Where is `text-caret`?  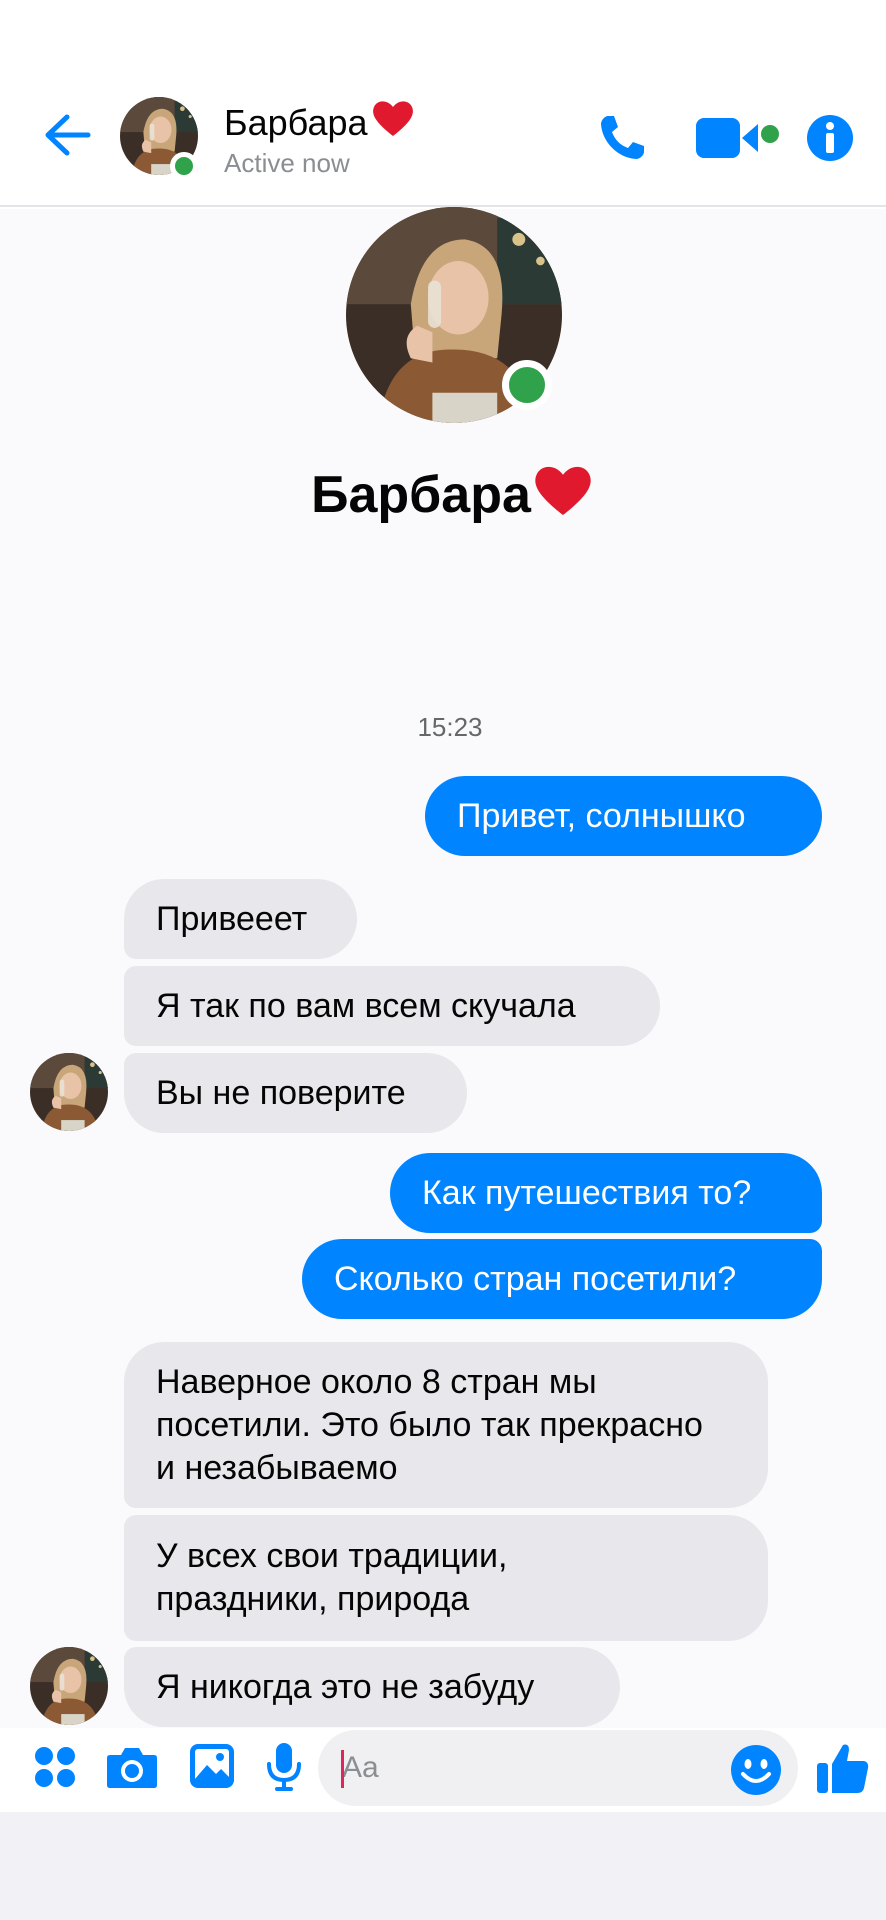 text-caret is located at coordinates (342, 1769).